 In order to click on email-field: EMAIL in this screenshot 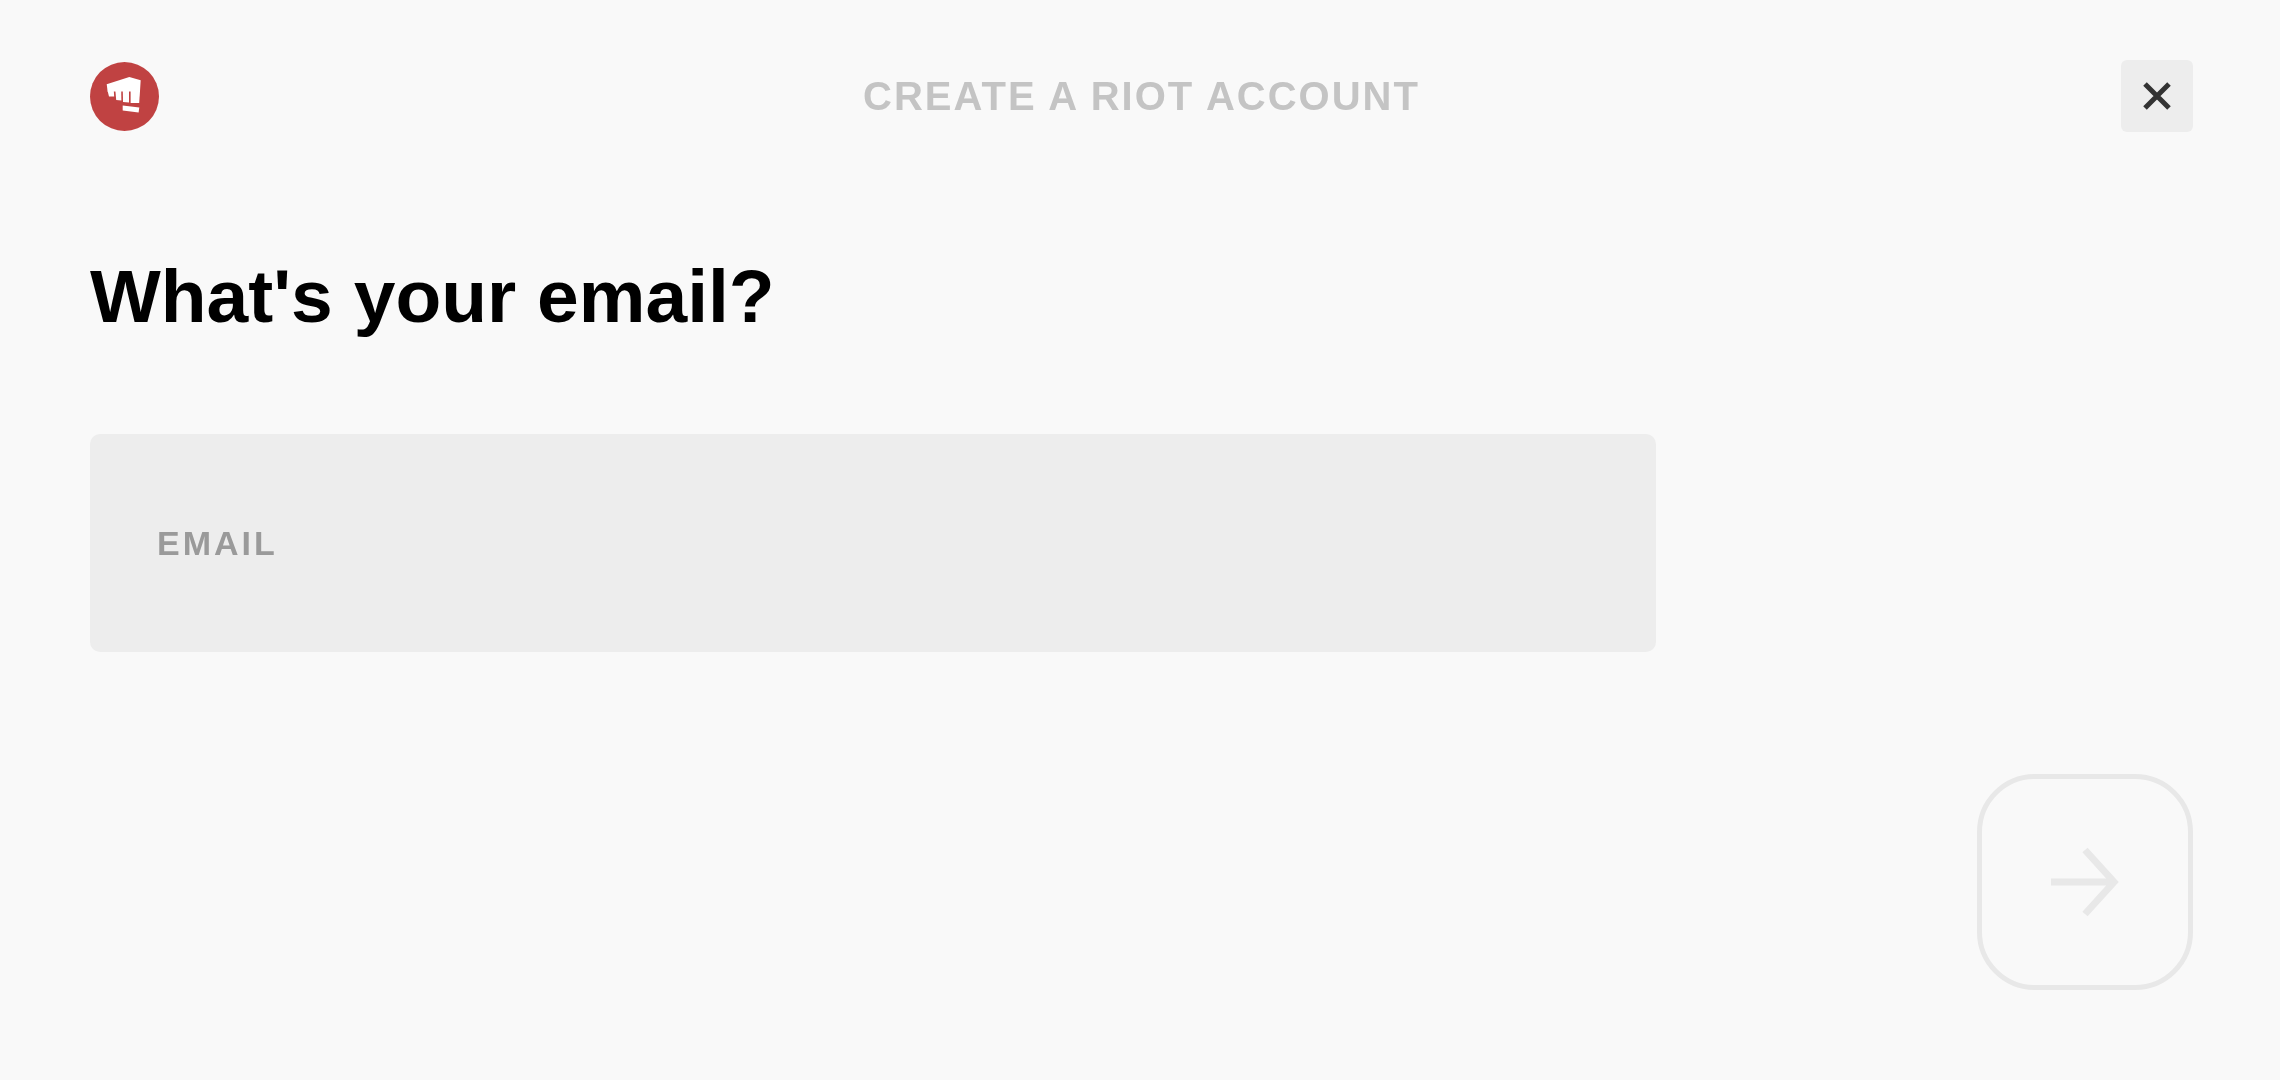, I will do `click(873, 543)`.